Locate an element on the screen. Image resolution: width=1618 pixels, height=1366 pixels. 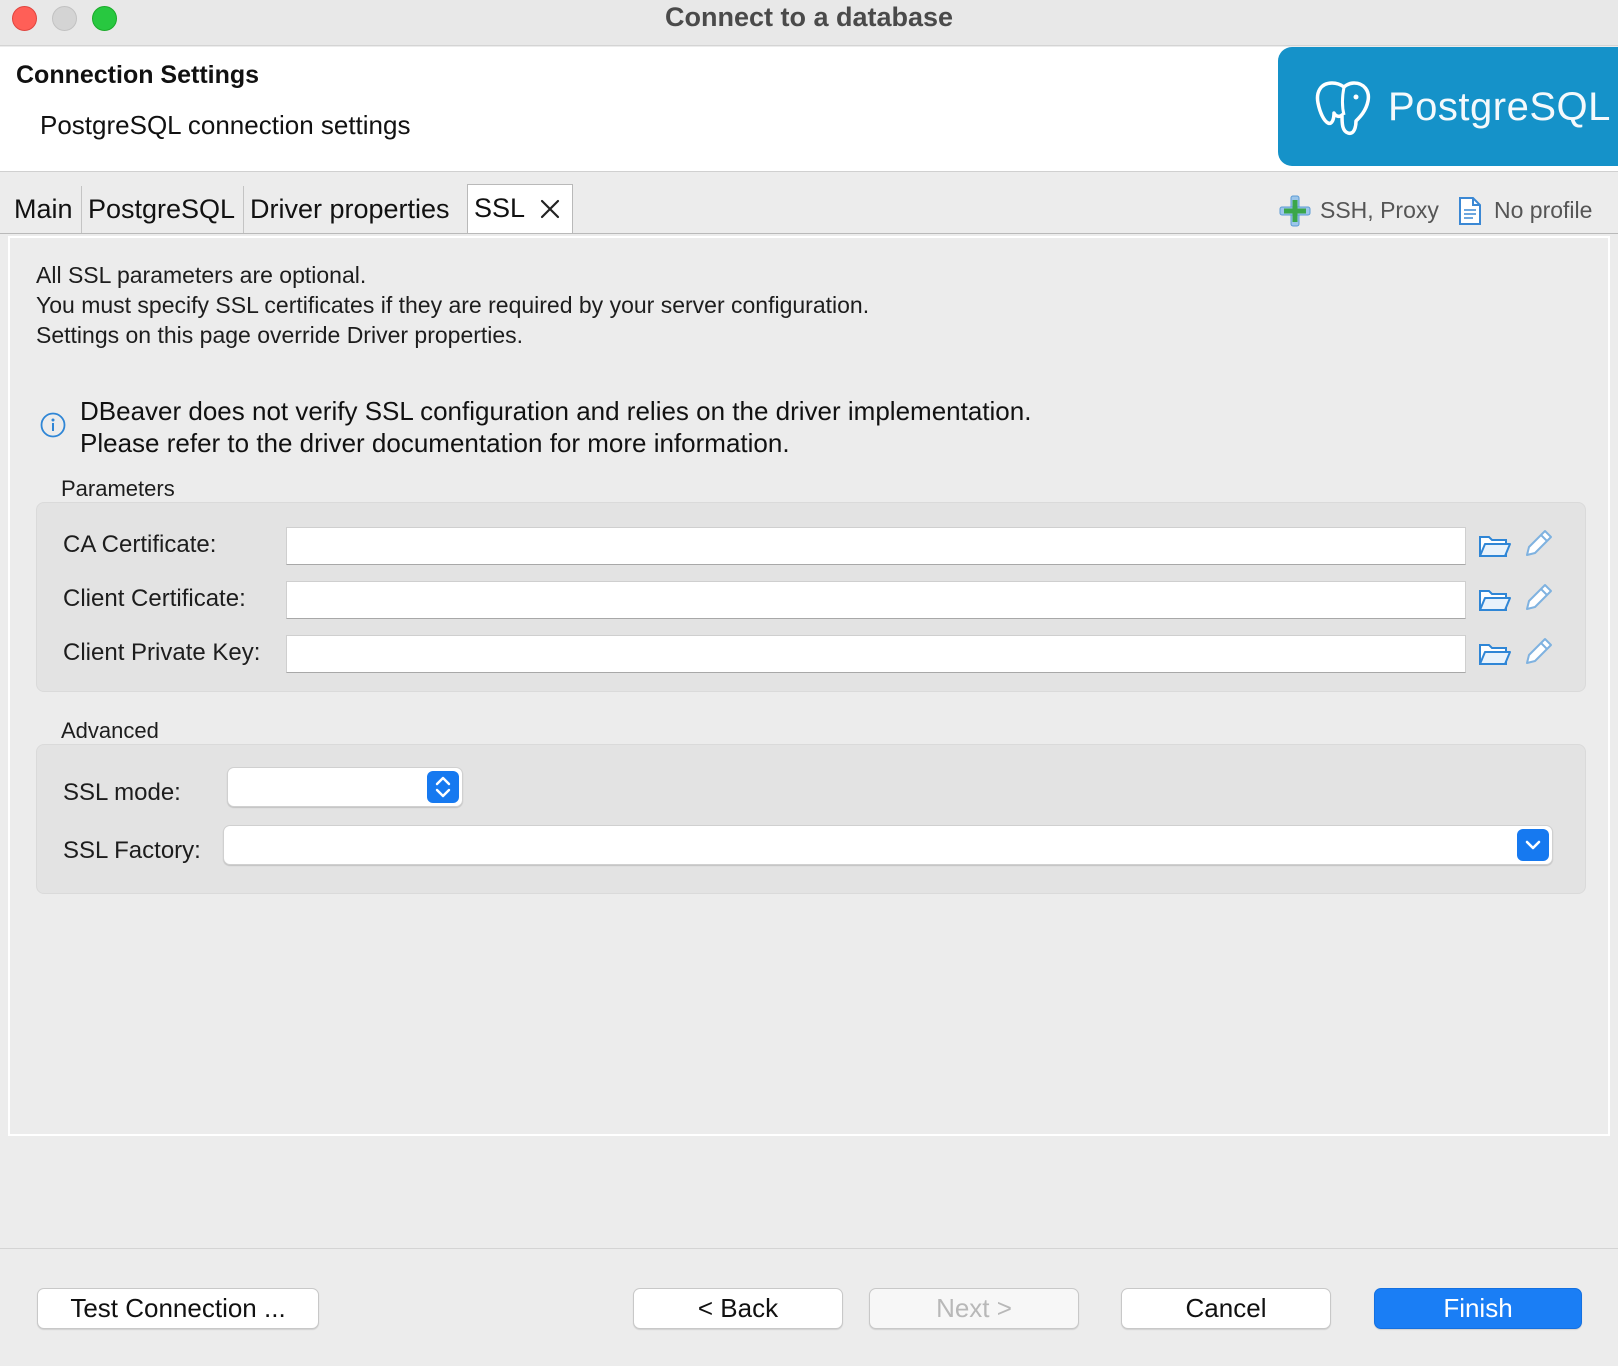
tab-main-label: Main is located at coordinates (43, 209).